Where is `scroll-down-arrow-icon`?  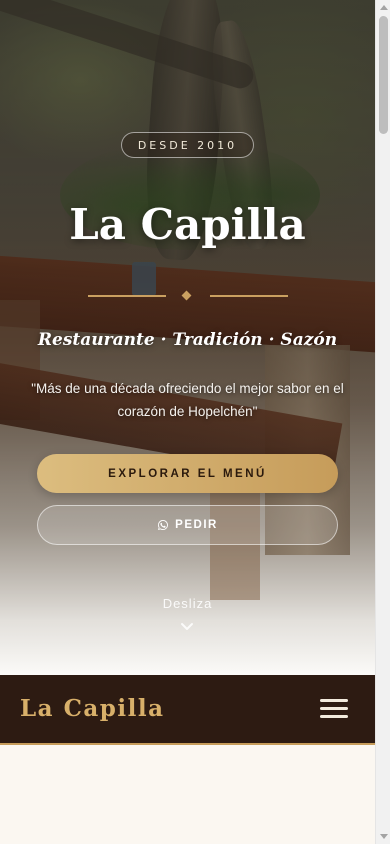 scroll-down-arrow-icon is located at coordinates (384, 836).